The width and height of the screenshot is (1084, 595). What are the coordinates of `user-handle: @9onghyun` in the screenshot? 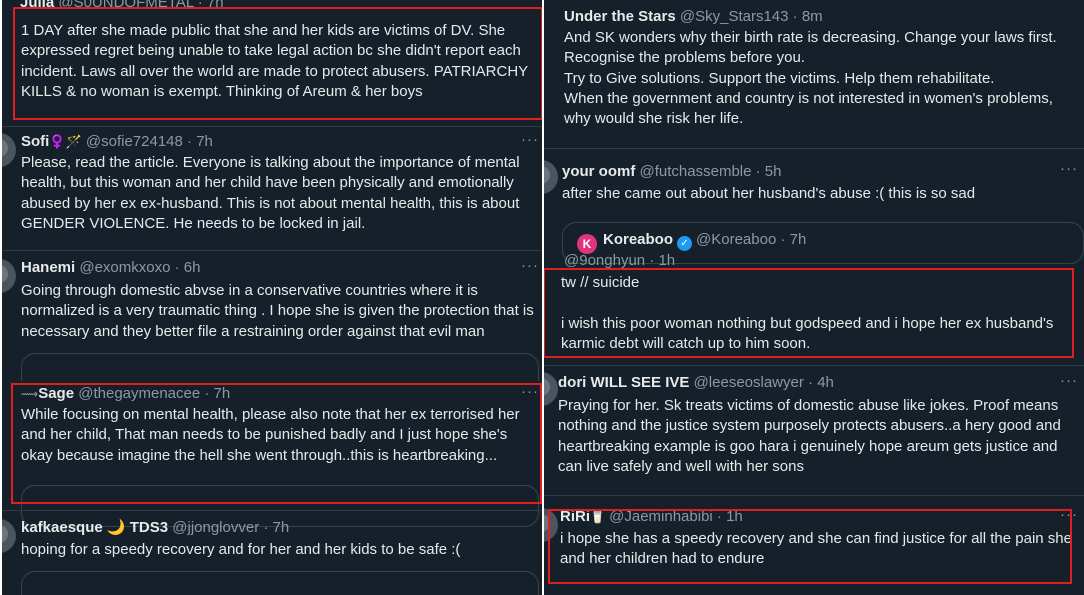 It's located at (604, 260).